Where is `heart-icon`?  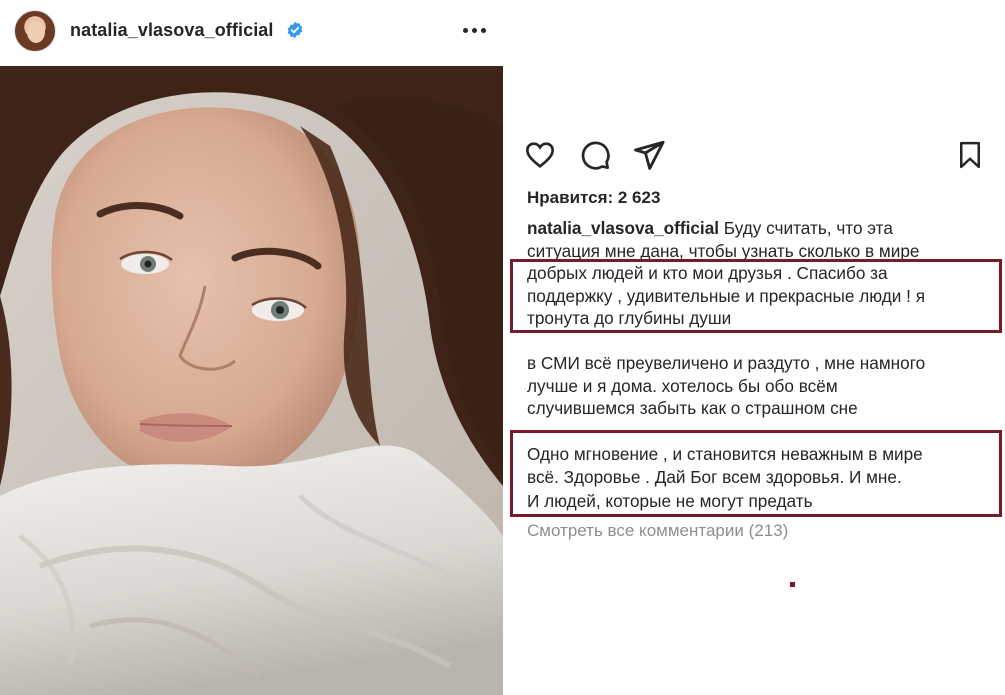
heart-icon is located at coordinates (540, 155).